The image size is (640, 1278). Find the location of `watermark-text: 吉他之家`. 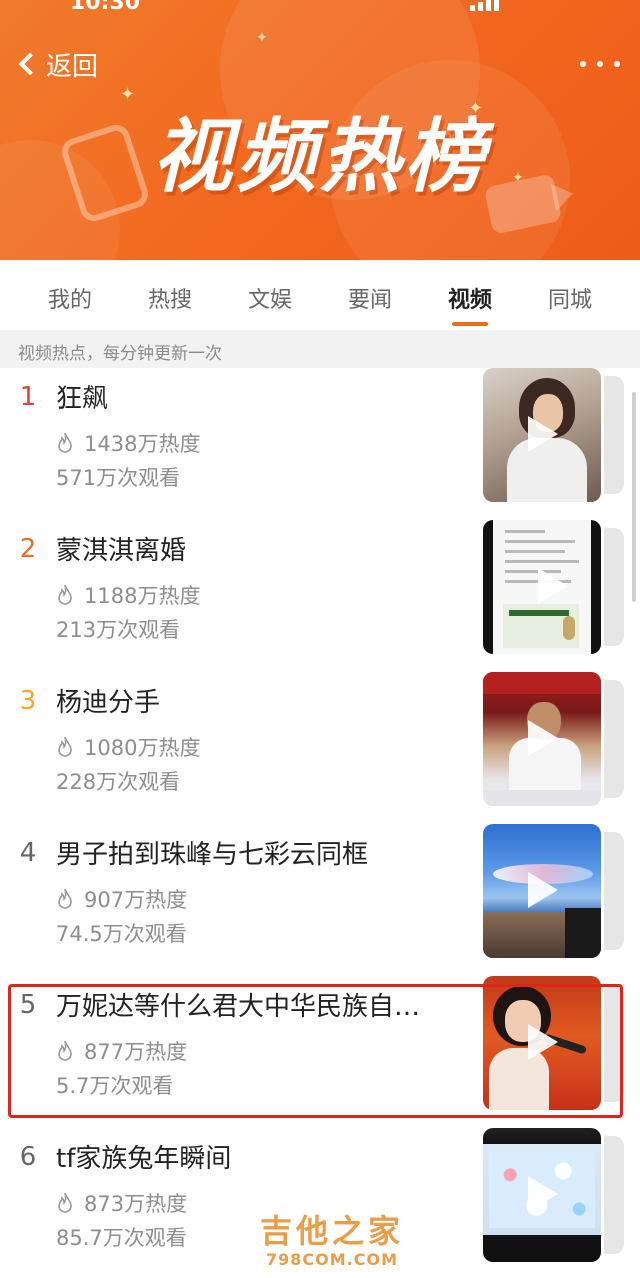

watermark-text: 吉他之家 is located at coordinates (331, 1231).